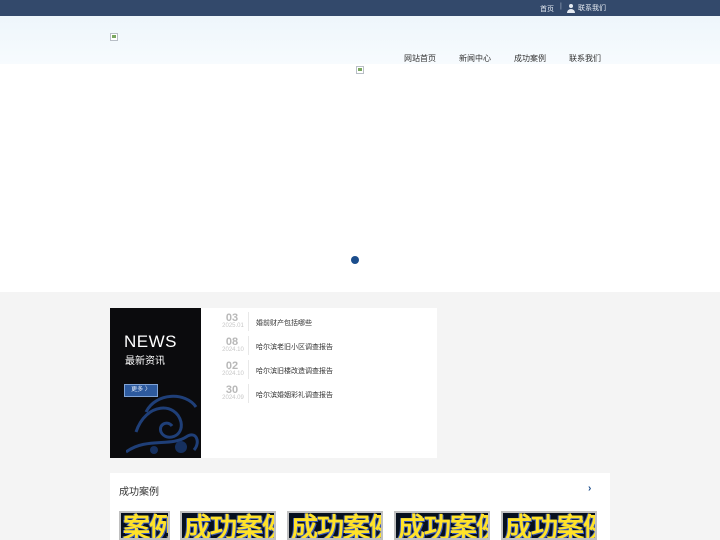  What do you see at coordinates (294, 371) in the screenshot?
I see `news-title-link: 哈尔滨旧楼改造调查报告` at bounding box center [294, 371].